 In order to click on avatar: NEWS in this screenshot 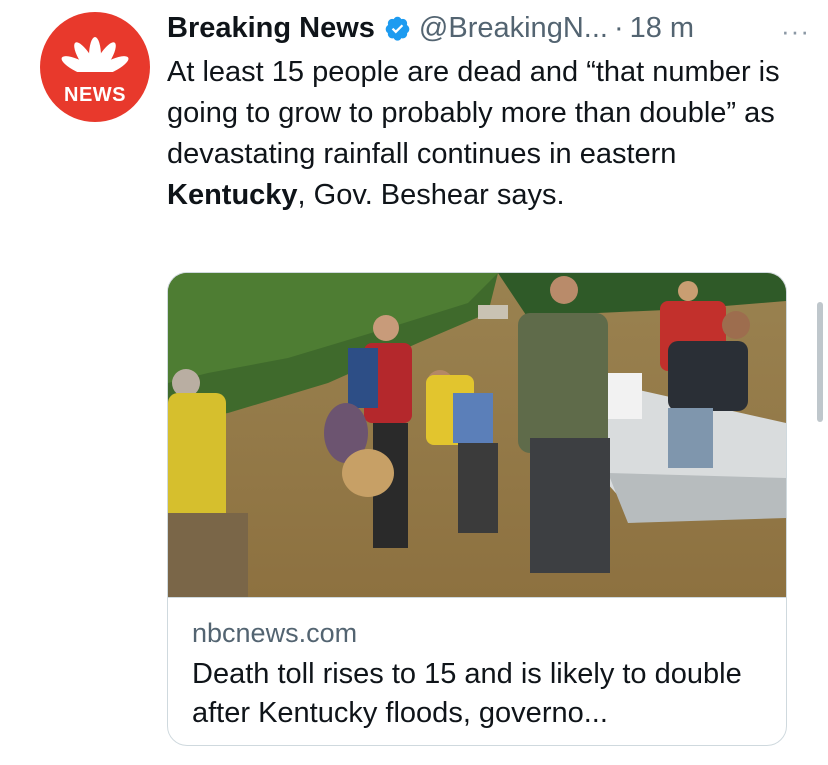, I will do `click(95, 67)`.